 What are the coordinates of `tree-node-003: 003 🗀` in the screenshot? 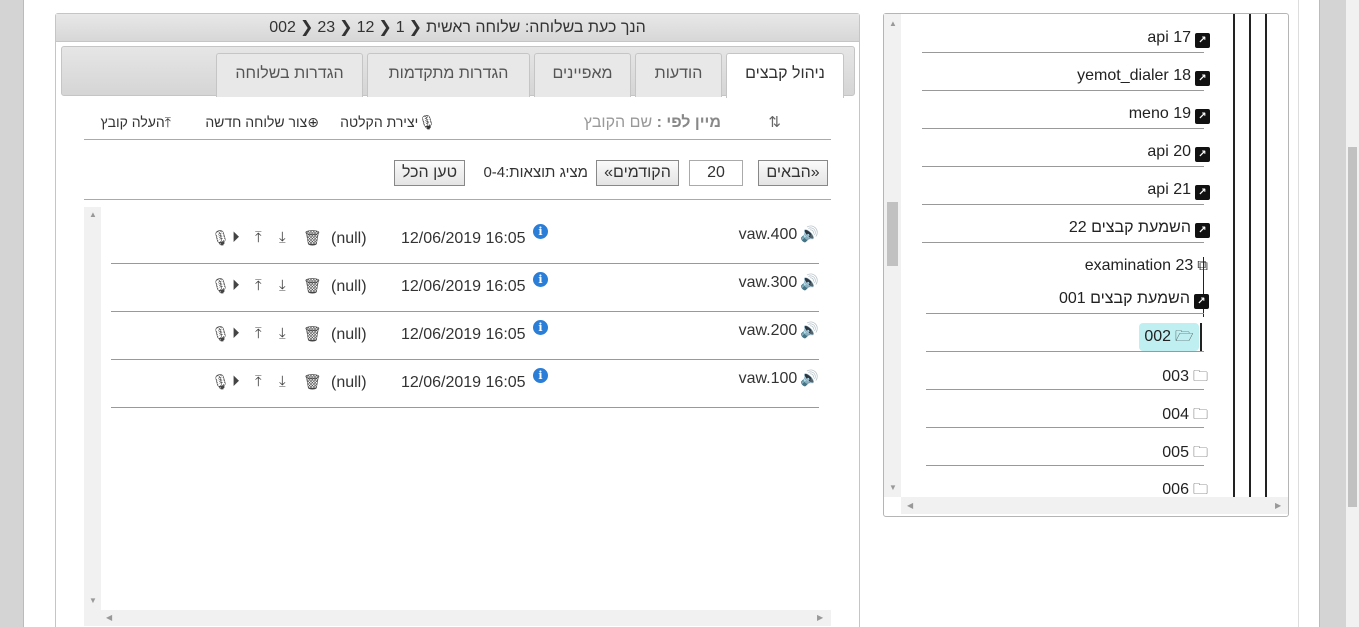 It's located at (1185, 378).